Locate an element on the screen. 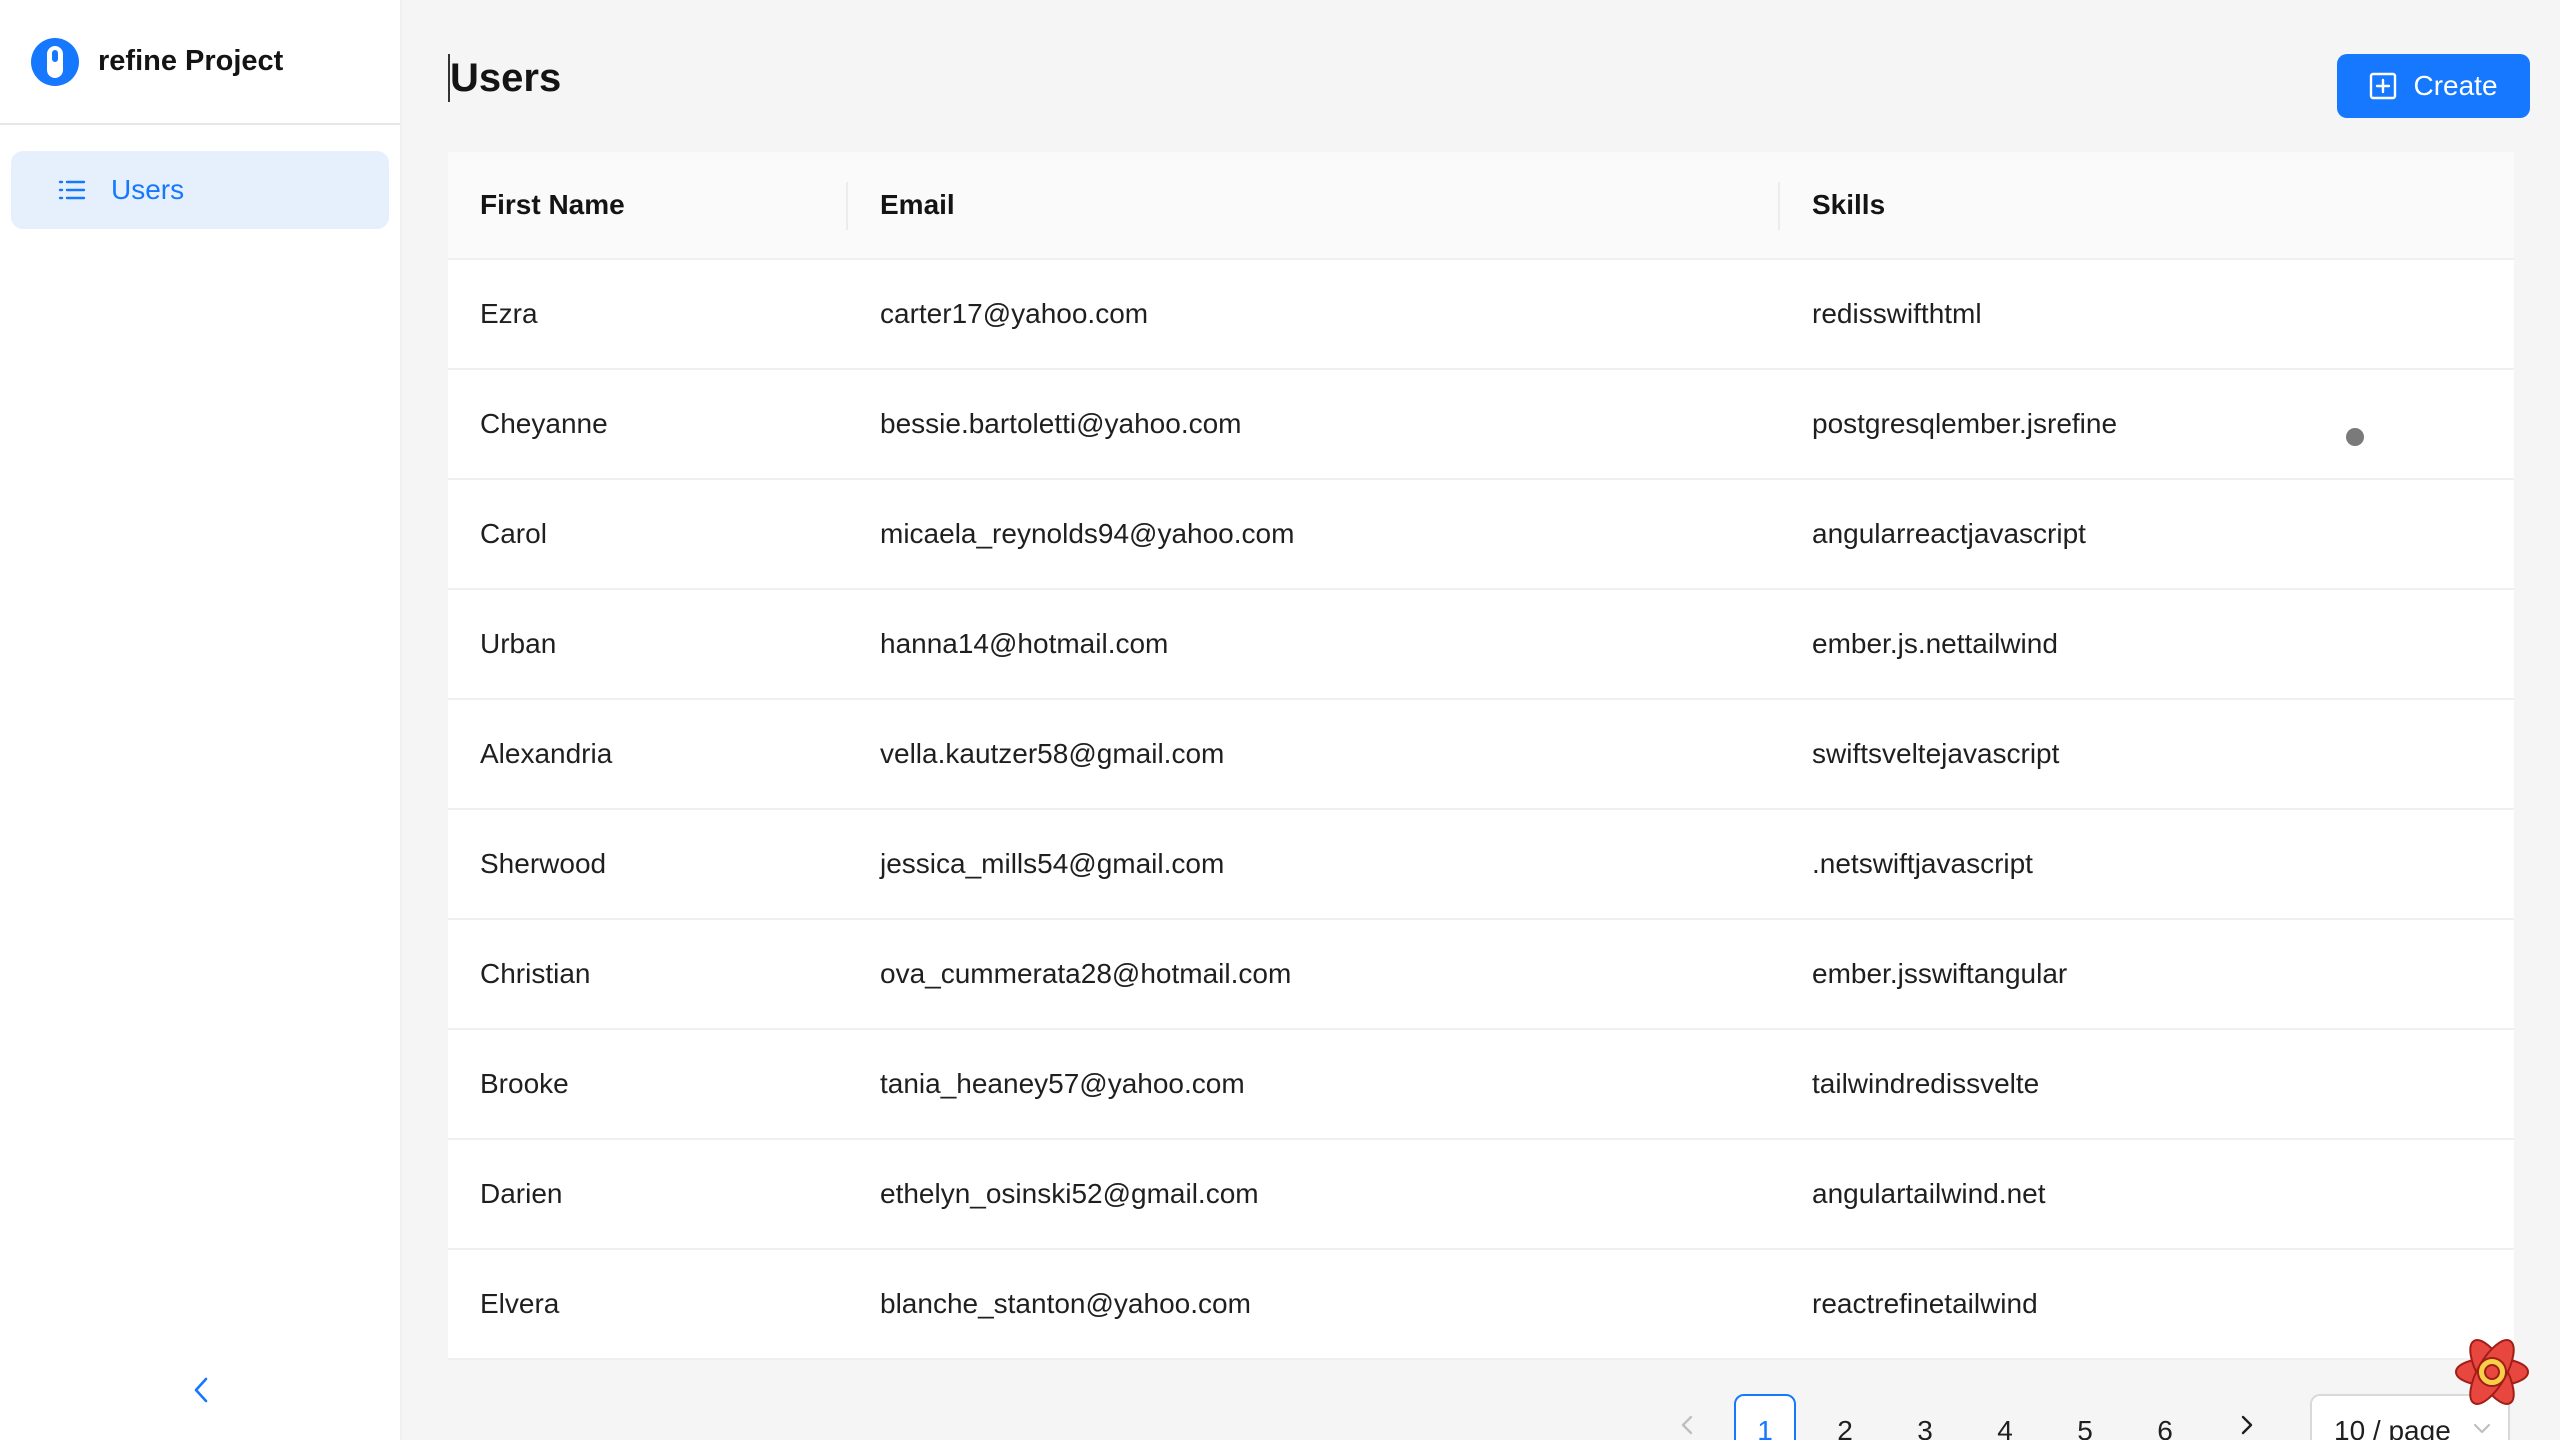 The image size is (2560, 1440). pagination: 1 2 3 4 5 6 10 / page is located at coordinates (1280, 1417).